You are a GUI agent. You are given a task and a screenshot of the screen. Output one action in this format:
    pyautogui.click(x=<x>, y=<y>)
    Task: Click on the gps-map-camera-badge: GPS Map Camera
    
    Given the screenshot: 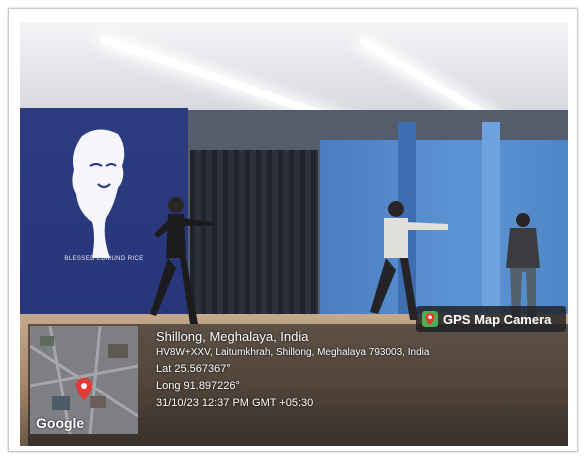 What is the action you would take?
    pyautogui.click(x=491, y=319)
    